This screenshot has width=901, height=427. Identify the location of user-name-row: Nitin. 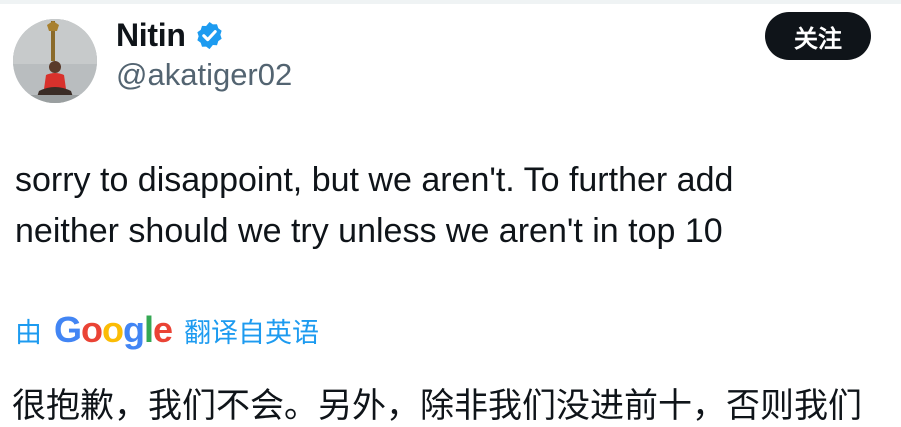
(170, 35).